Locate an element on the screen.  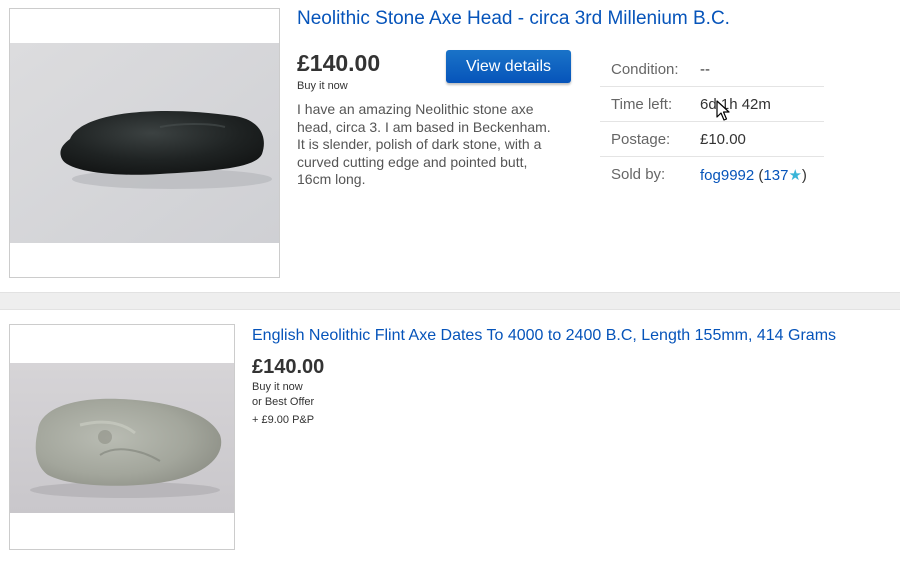
mouse-pointer-icon is located at coordinates (723, 110).